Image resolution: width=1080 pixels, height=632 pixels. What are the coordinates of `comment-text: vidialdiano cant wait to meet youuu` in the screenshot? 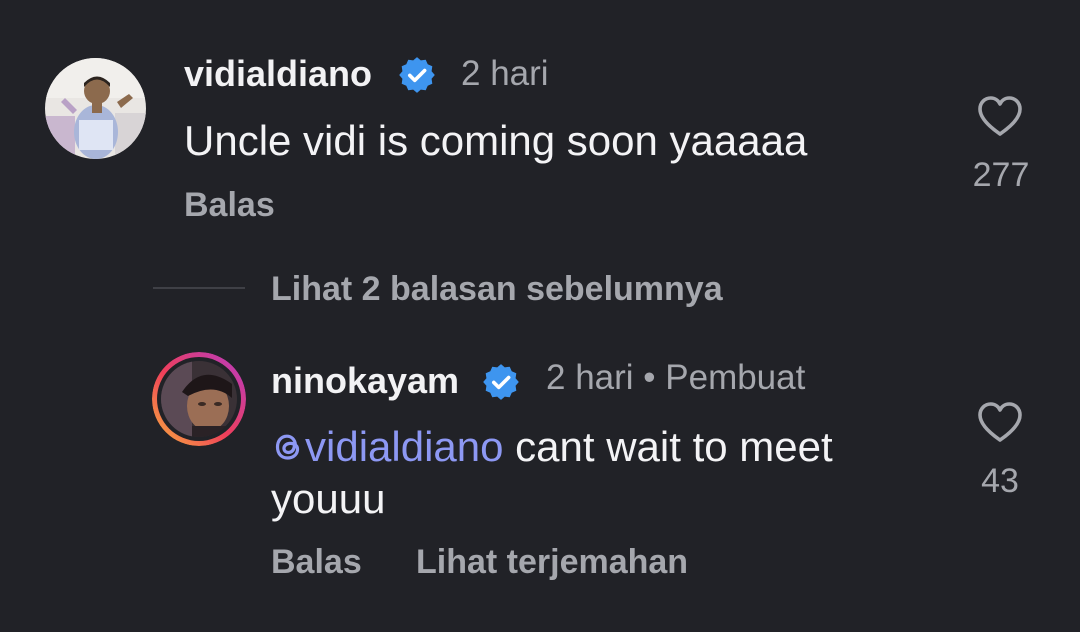 It's located at (601, 473).